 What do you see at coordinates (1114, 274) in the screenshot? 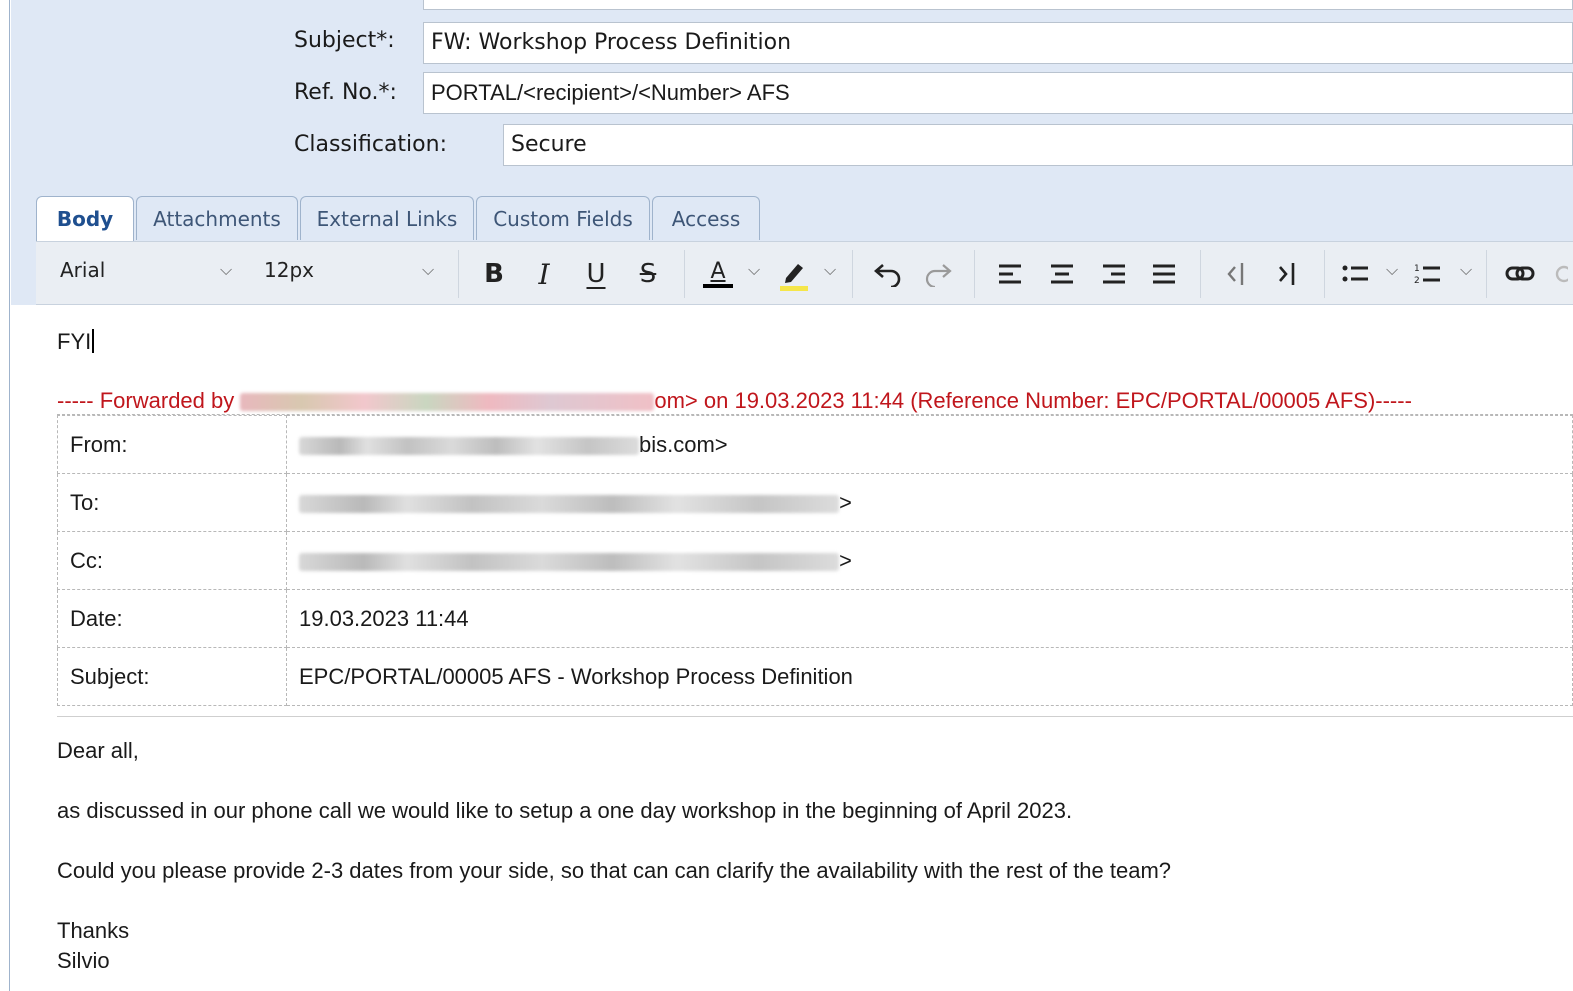
I see `align-right-icon` at bounding box center [1114, 274].